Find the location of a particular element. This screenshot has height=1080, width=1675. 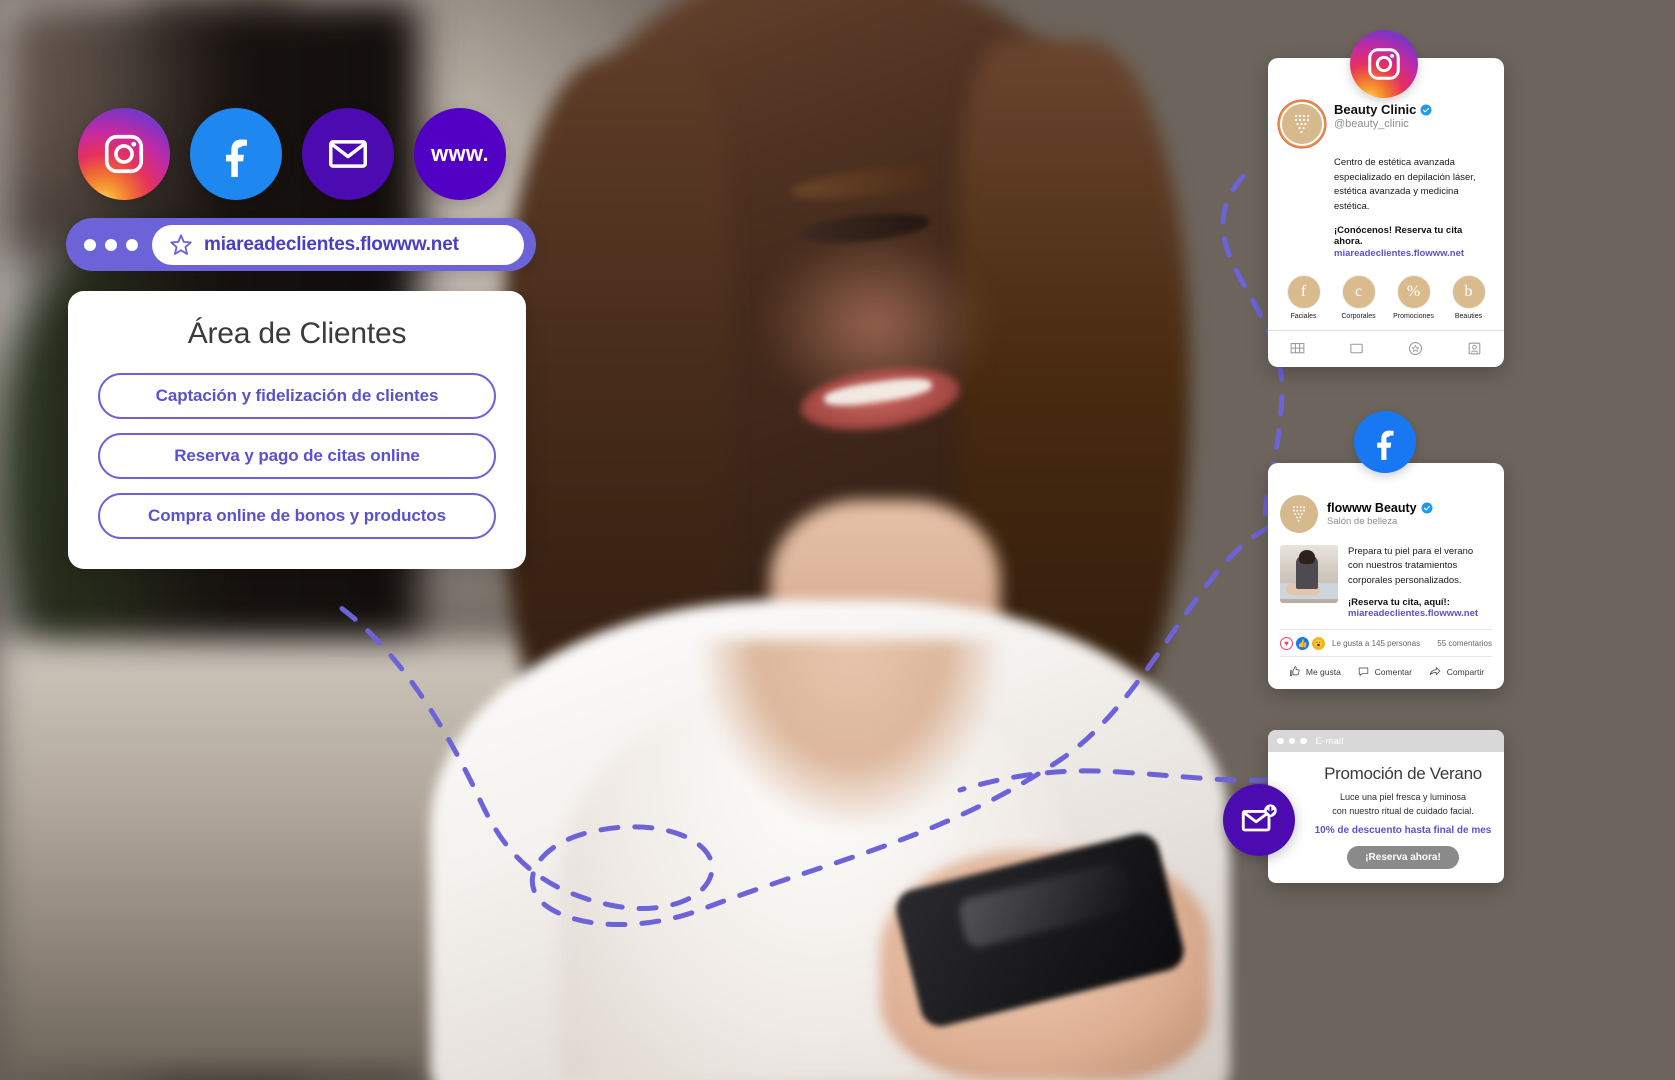

facebook-badge is located at coordinates (1385, 442).